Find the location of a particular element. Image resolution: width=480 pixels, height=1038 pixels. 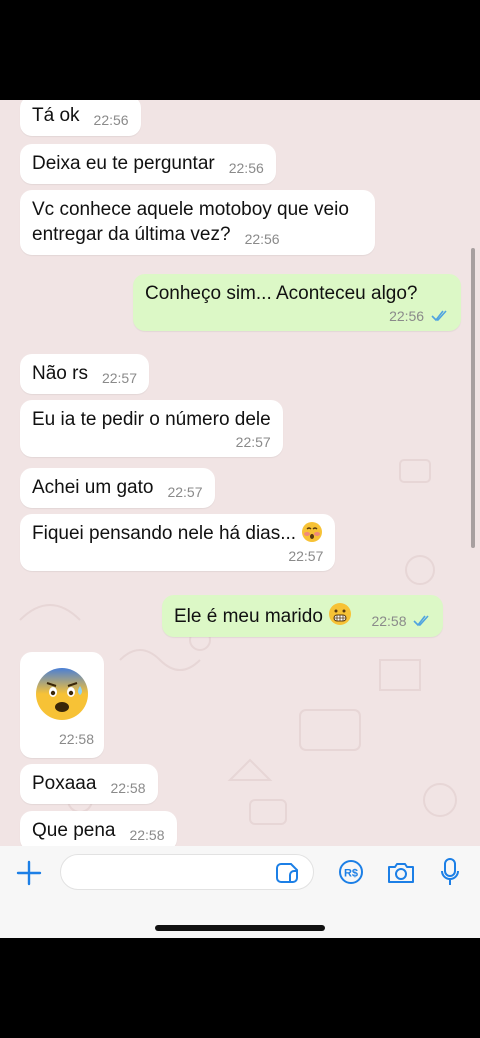

message-incoming: Deixa eu te perguntar 22:56 is located at coordinates (148, 164).